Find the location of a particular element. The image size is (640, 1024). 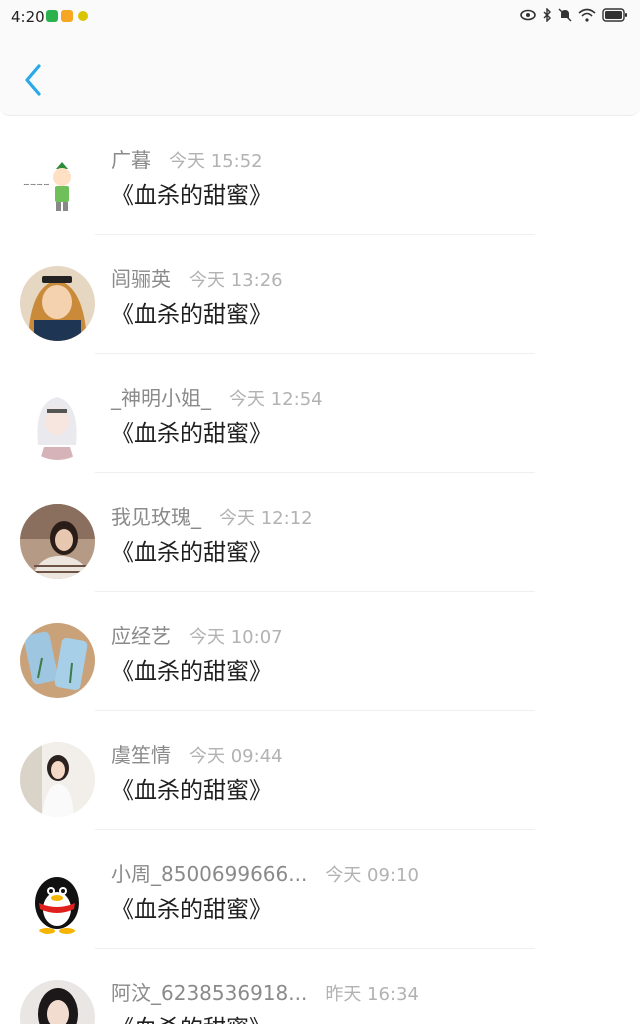

read-time: 今天 09:44 is located at coordinates (236, 756).